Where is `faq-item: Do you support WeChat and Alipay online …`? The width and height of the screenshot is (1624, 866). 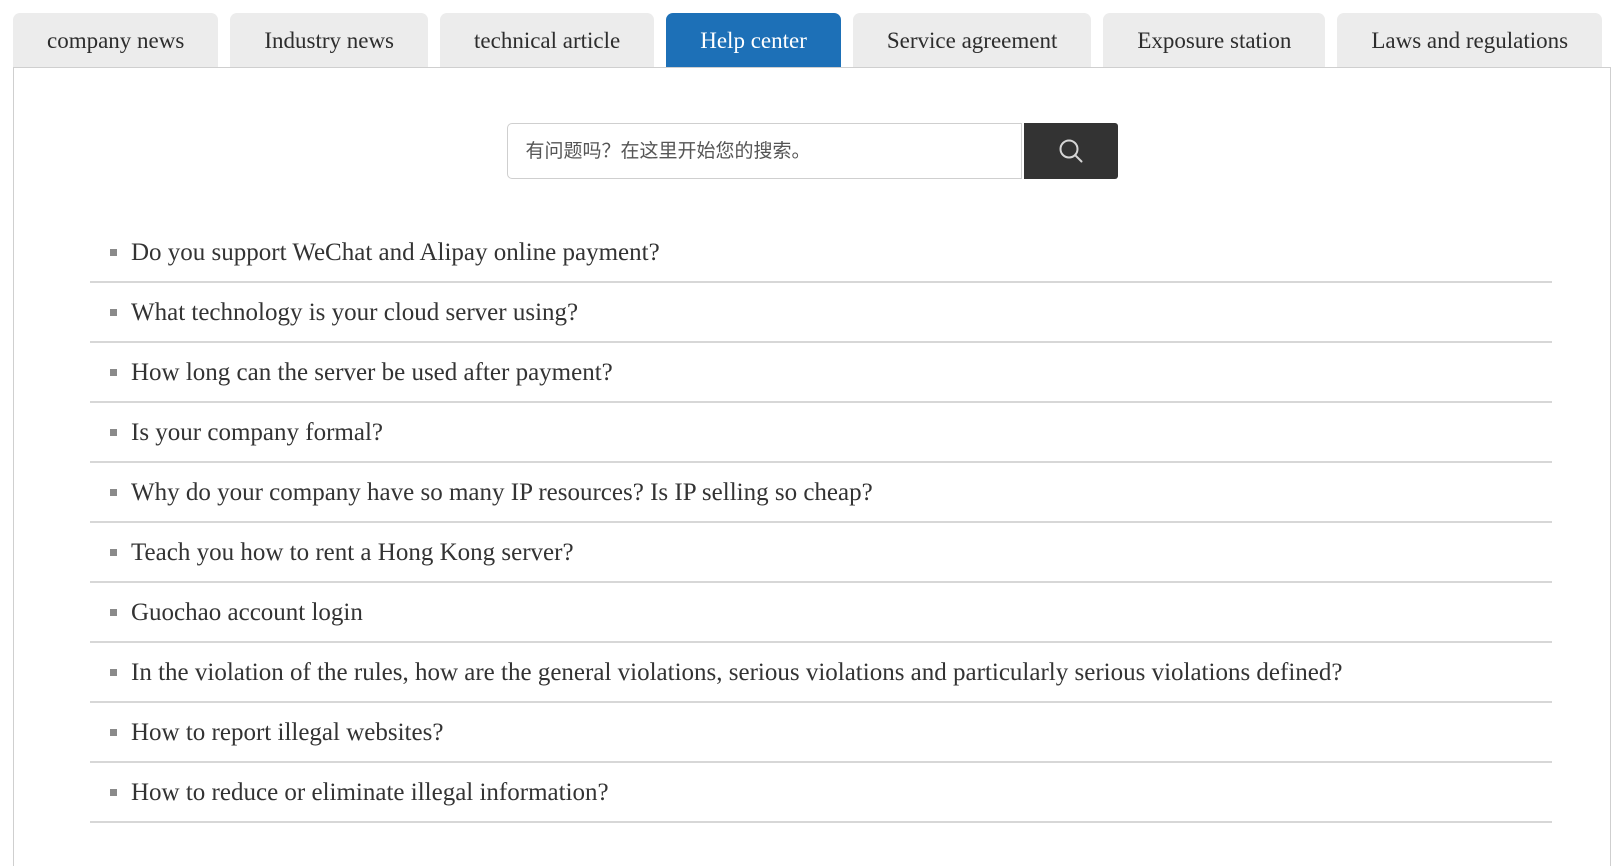
faq-item: Do you support WeChat and Alipay online … is located at coordinates (821, 253).